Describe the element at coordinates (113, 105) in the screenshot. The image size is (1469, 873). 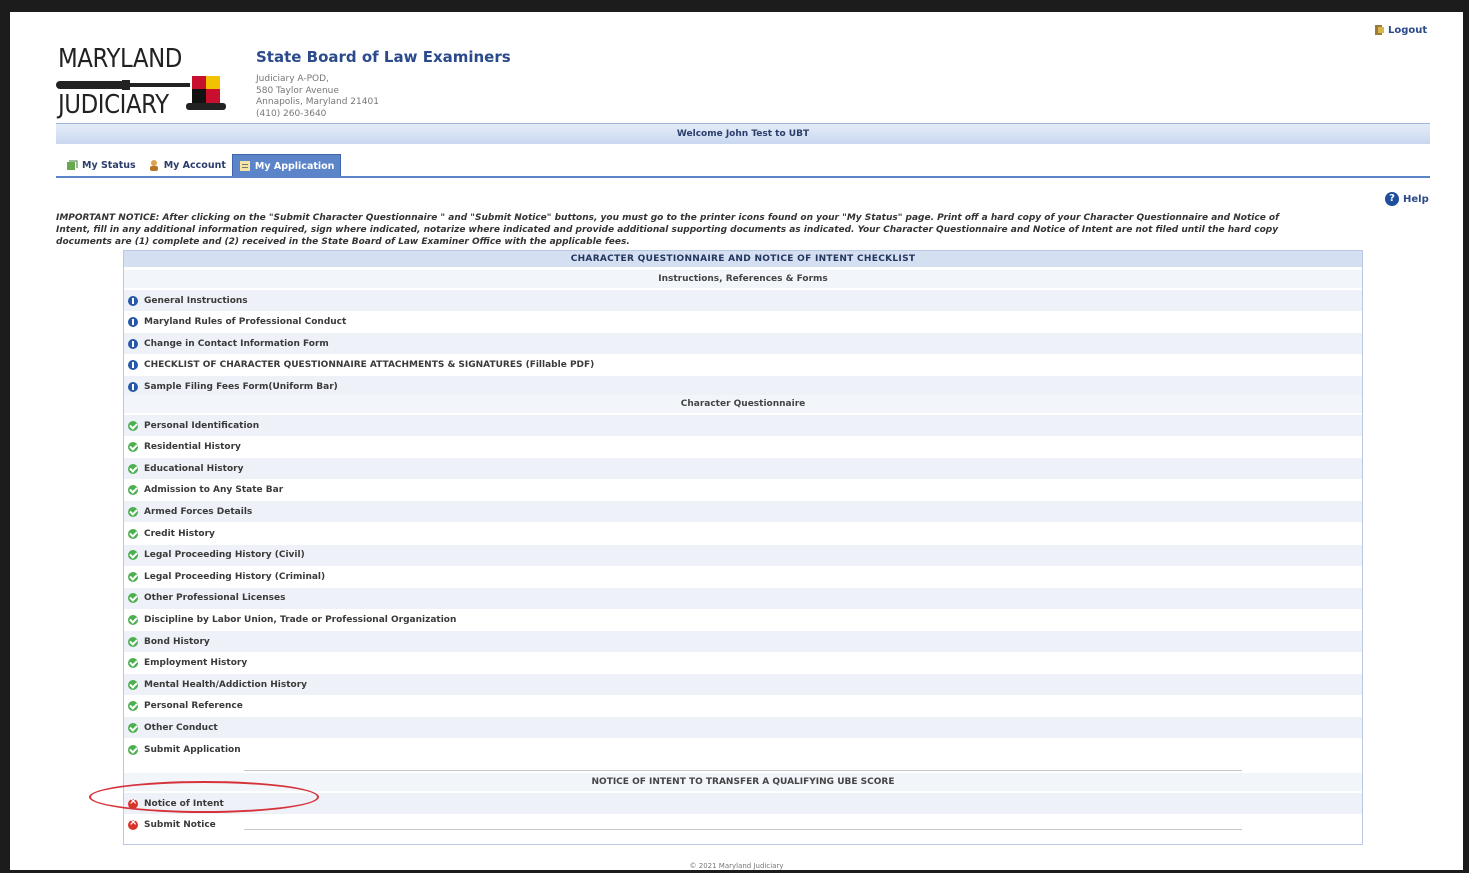
I see `logo-line2: JUDICIARY` at that location.